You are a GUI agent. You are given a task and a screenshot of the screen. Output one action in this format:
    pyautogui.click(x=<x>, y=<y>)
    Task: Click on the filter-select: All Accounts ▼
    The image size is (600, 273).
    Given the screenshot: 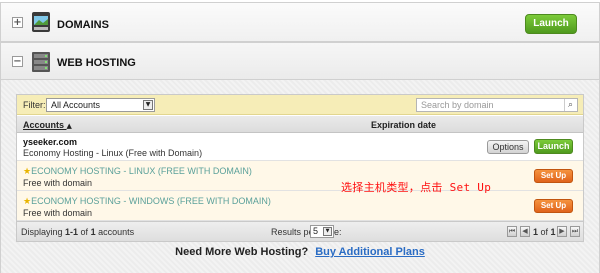 What is the action you would take?
    pyautogui.click(x=100, y=105)
    